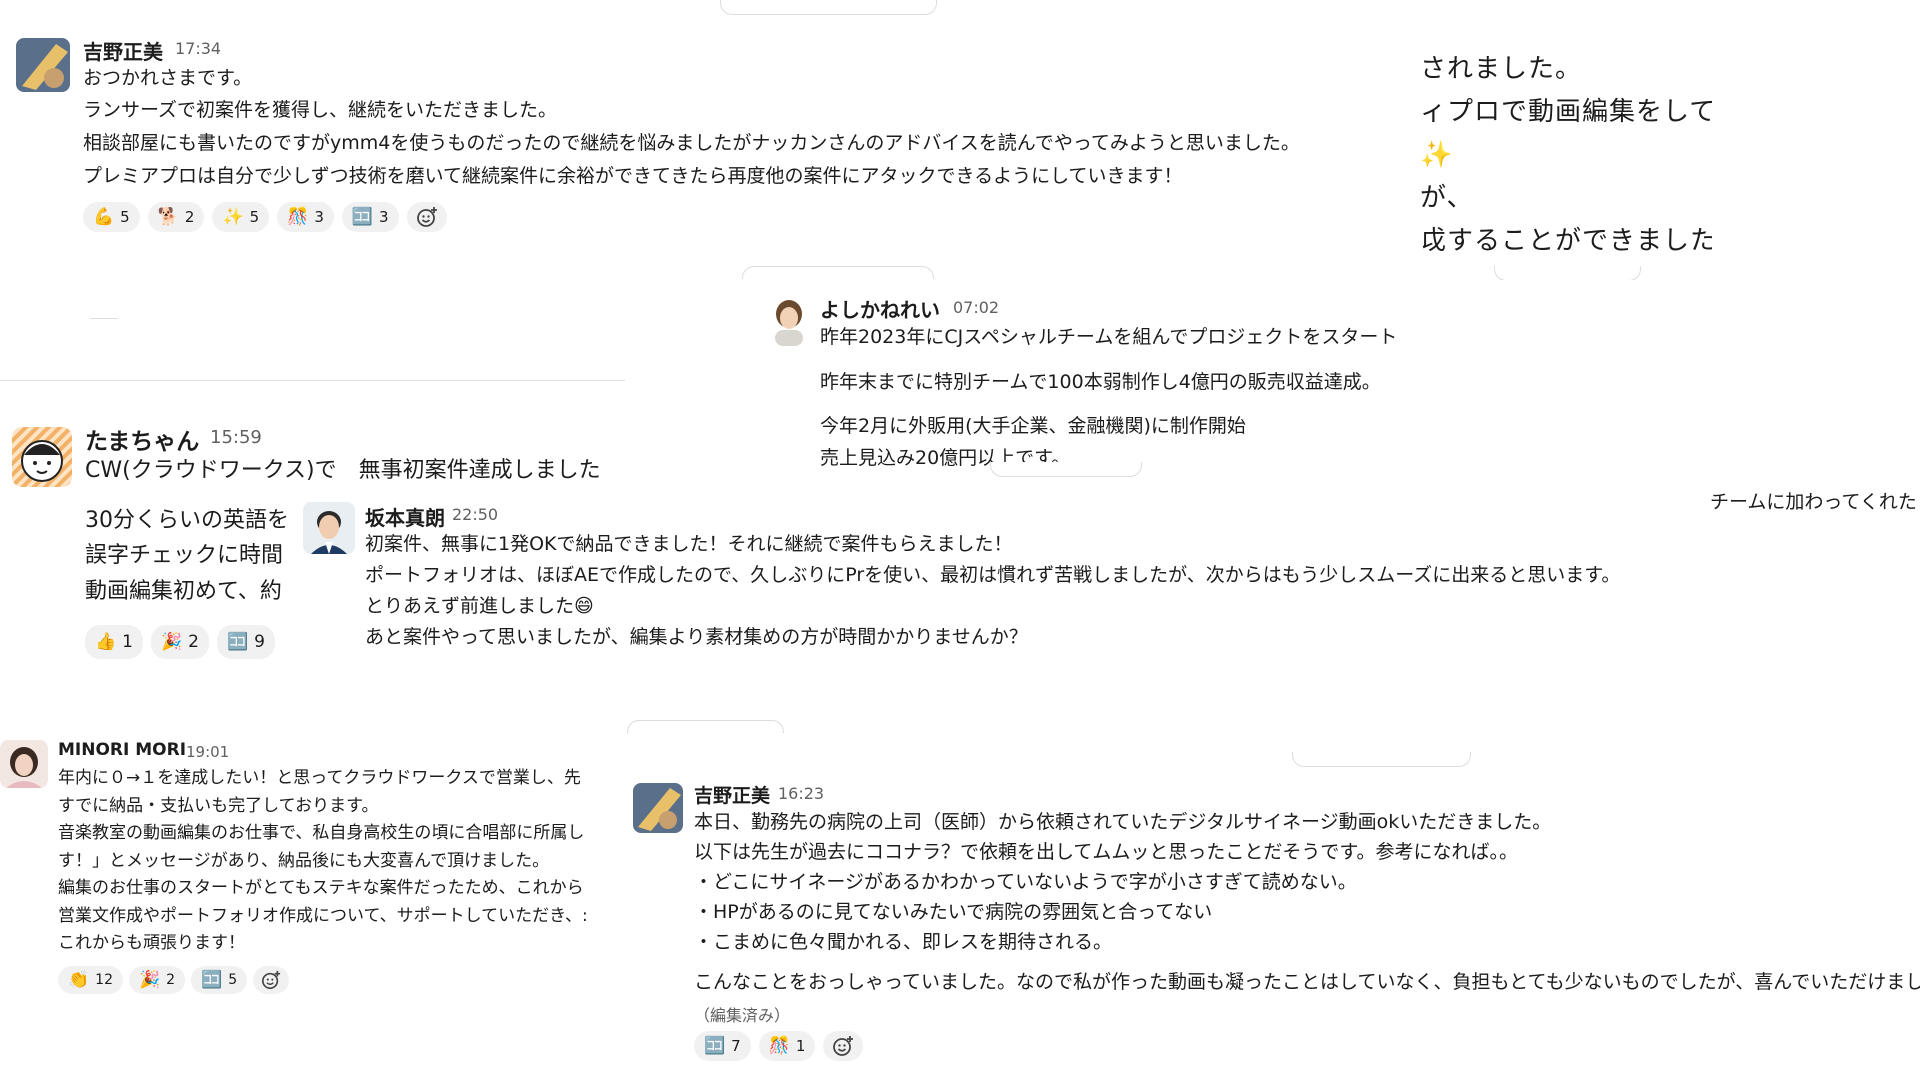 The height and width of the screenshot is (1080, 1920). What do you see at coordinates (976, 307) in the screenshot?
I see `timestamp: 07:02` at bounding box center [976, 307].